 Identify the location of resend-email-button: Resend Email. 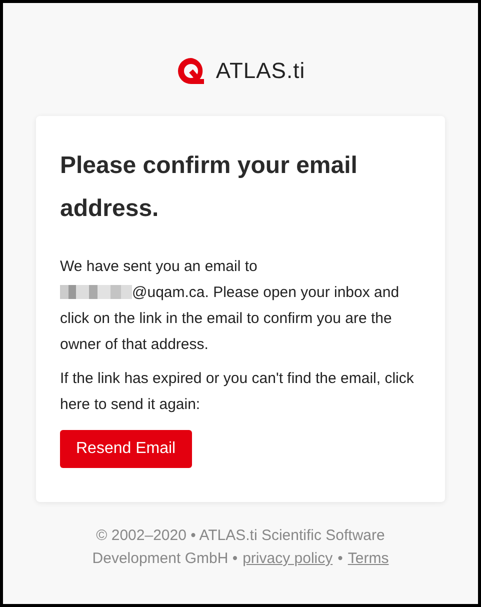
(126, 449).